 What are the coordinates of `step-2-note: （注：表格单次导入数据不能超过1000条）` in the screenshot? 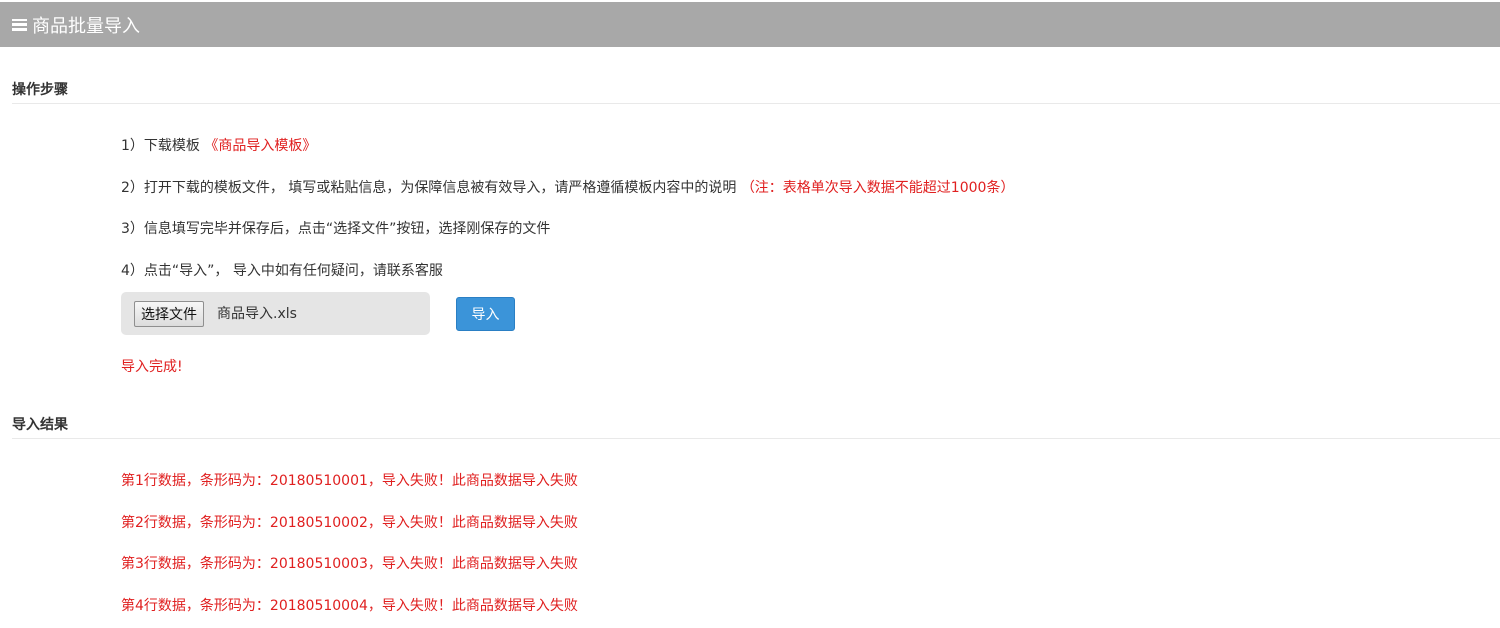 It's located at (877, 188).